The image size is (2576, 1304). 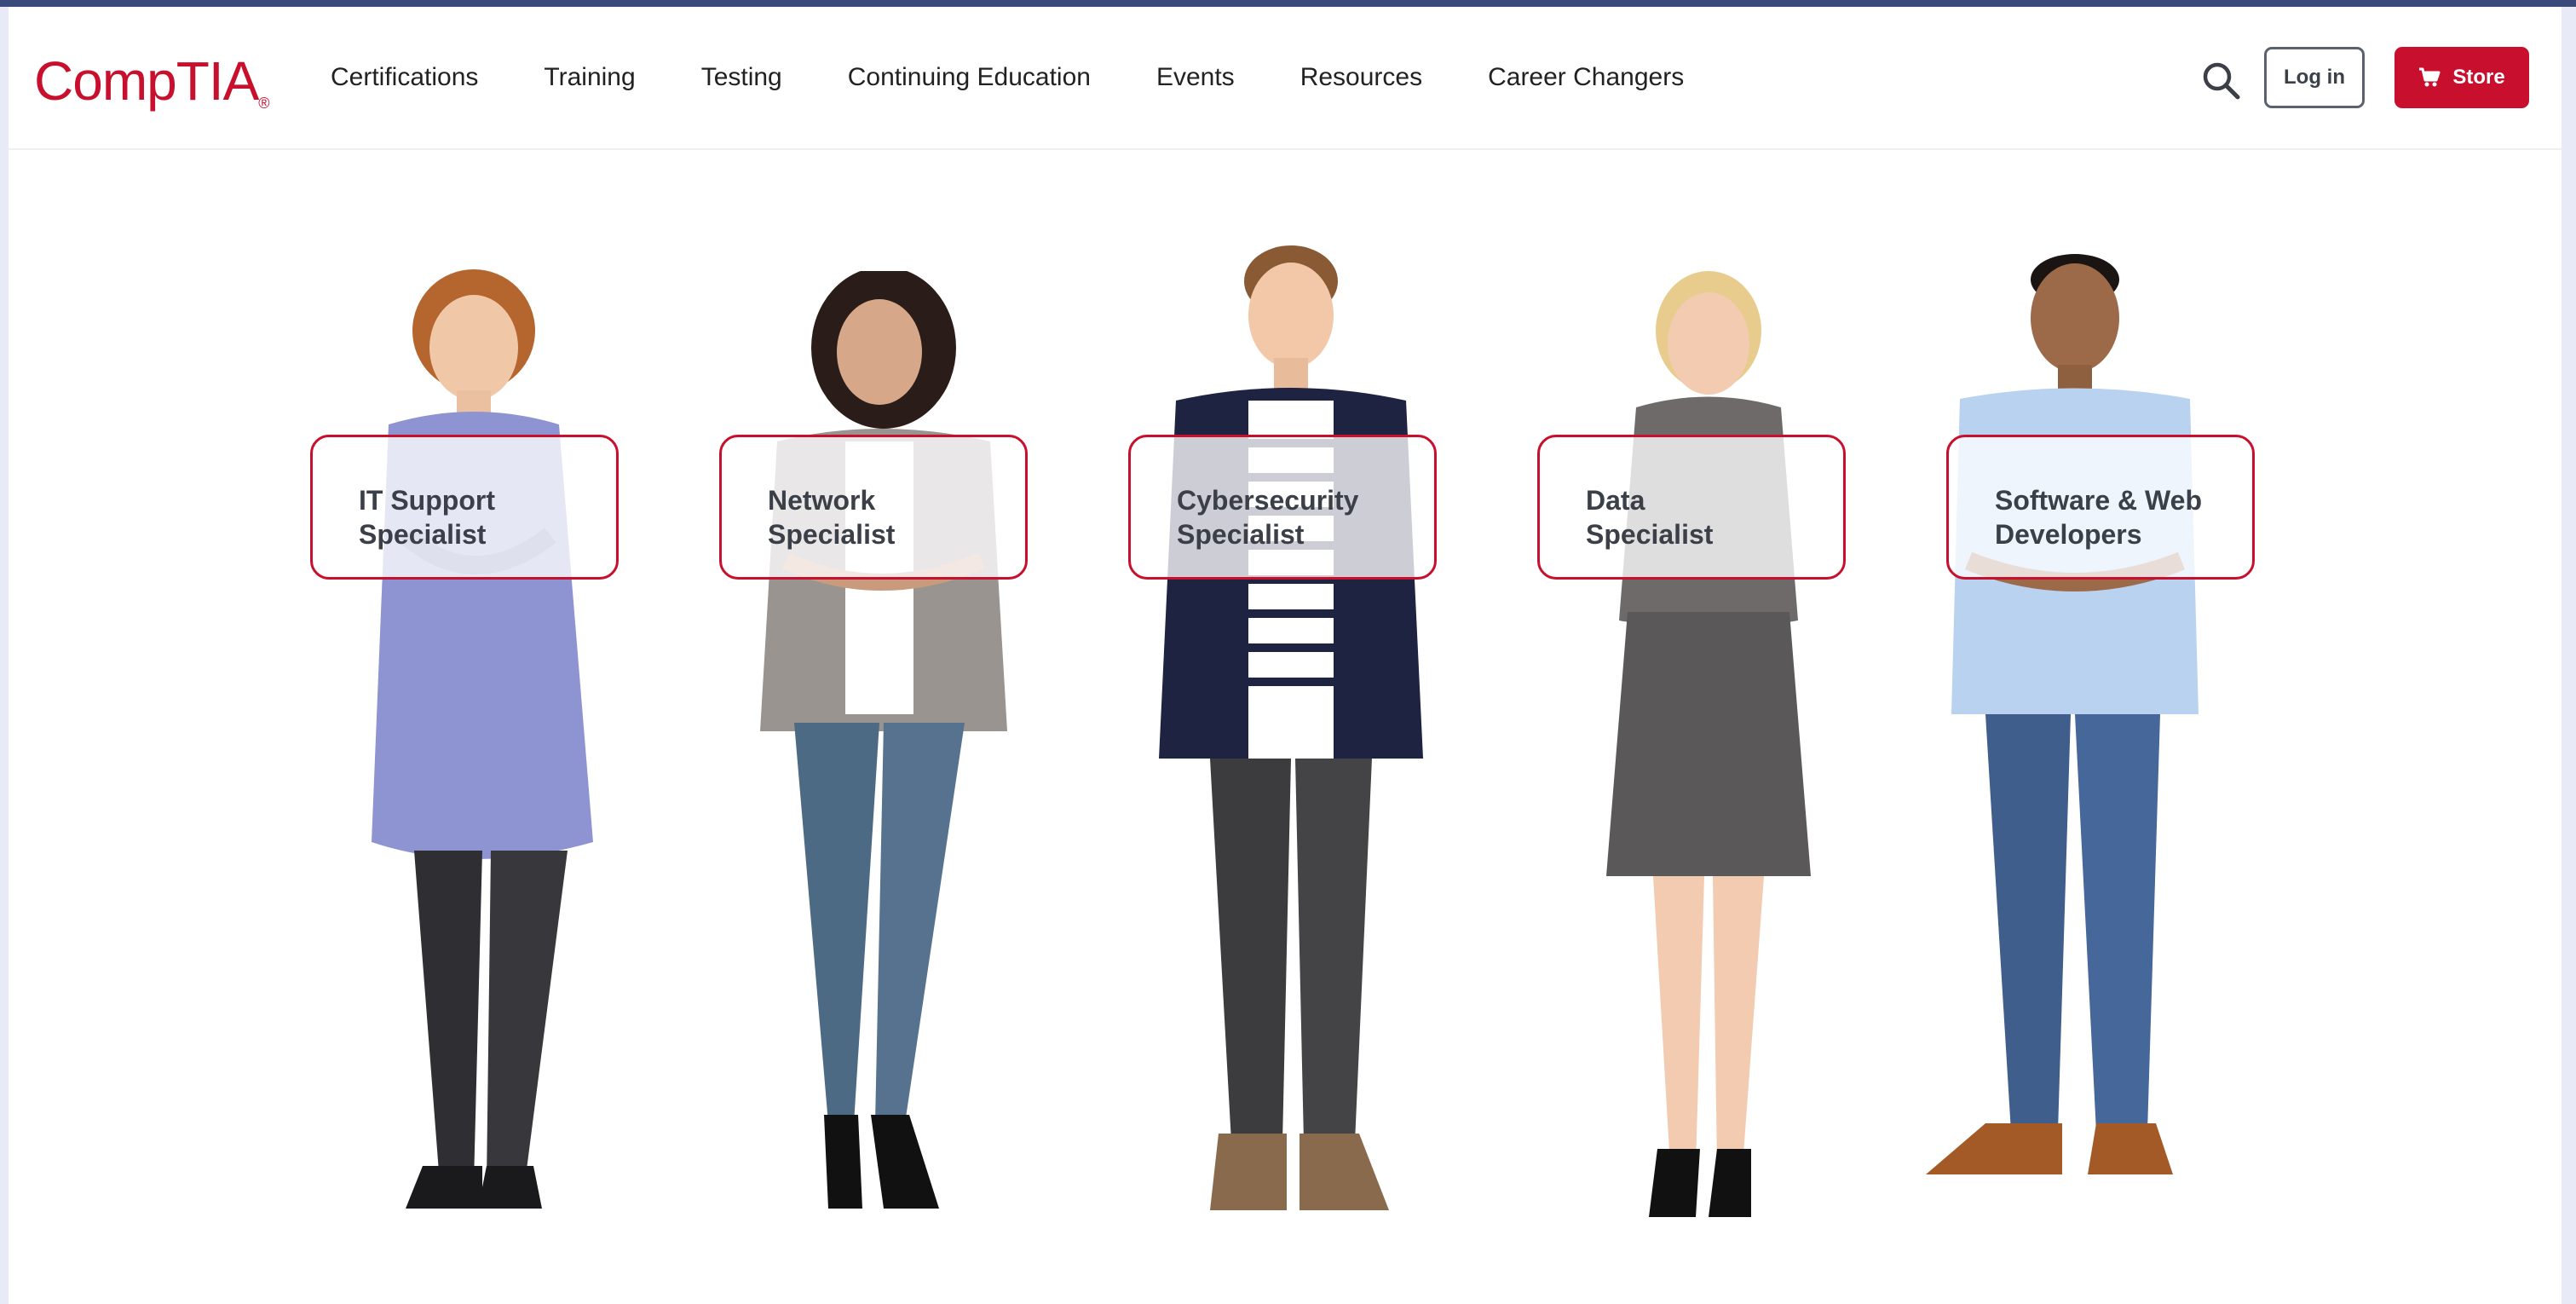 I want to click on career-card-it-support: IT Support Specialist, so click(x=464, y=507).